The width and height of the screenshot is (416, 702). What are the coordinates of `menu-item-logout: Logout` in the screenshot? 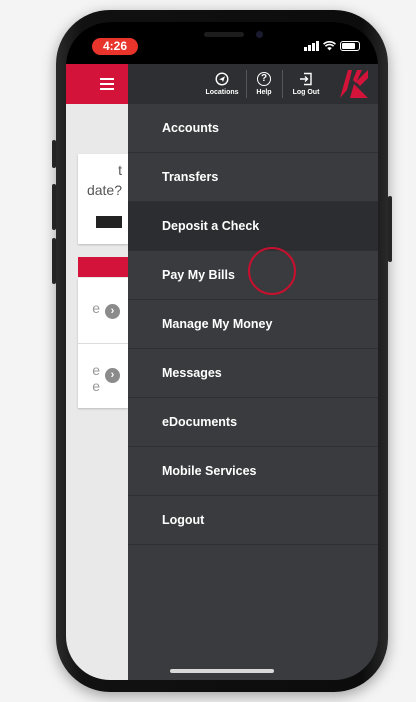 It's located at (253, 520).